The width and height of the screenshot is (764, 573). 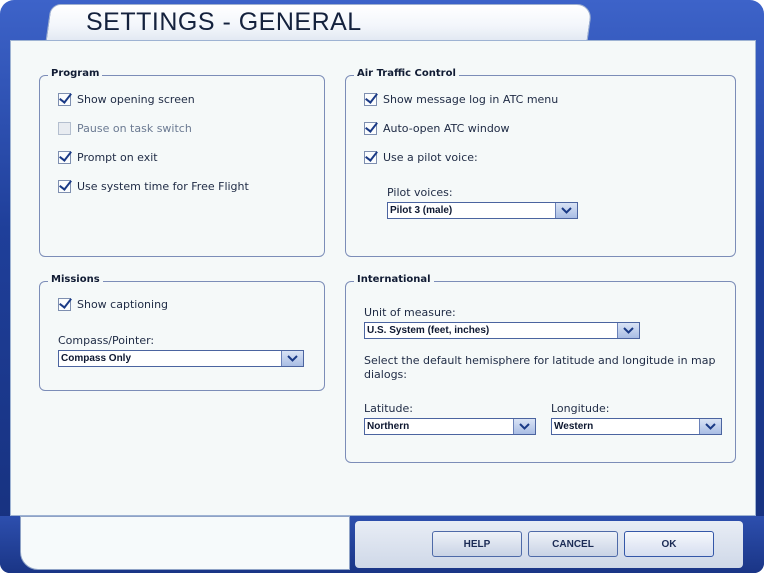 I want to click on prompt-on-exit-label: Prompt on exit, so click(x=117, y=157).